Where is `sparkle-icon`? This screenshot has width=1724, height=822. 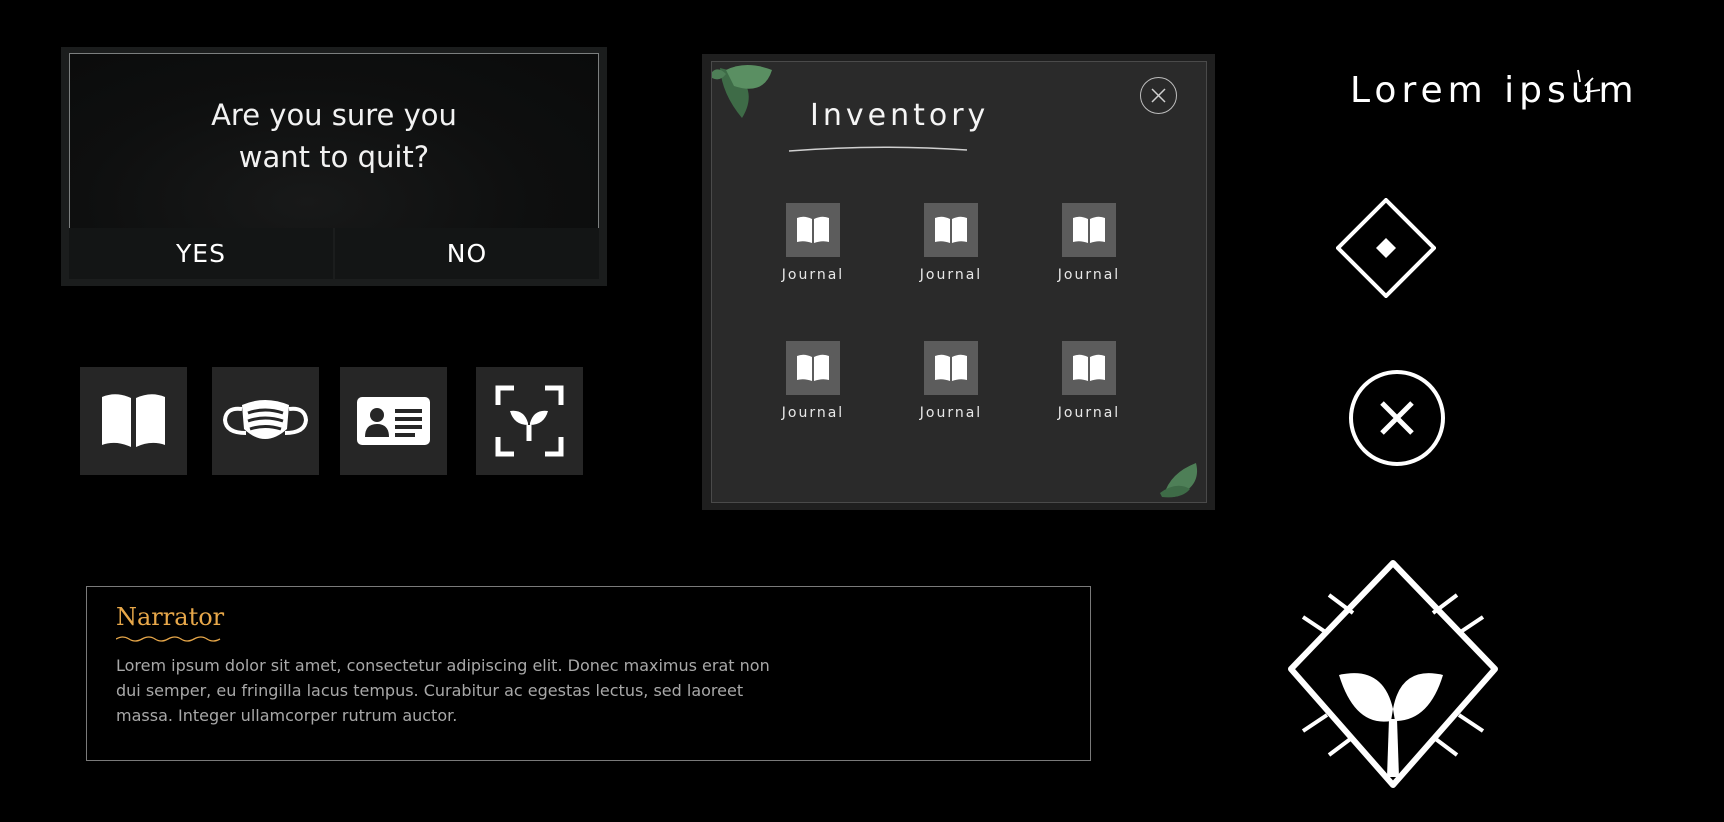
sparkle-icon is located at coordinates (1589, 81).